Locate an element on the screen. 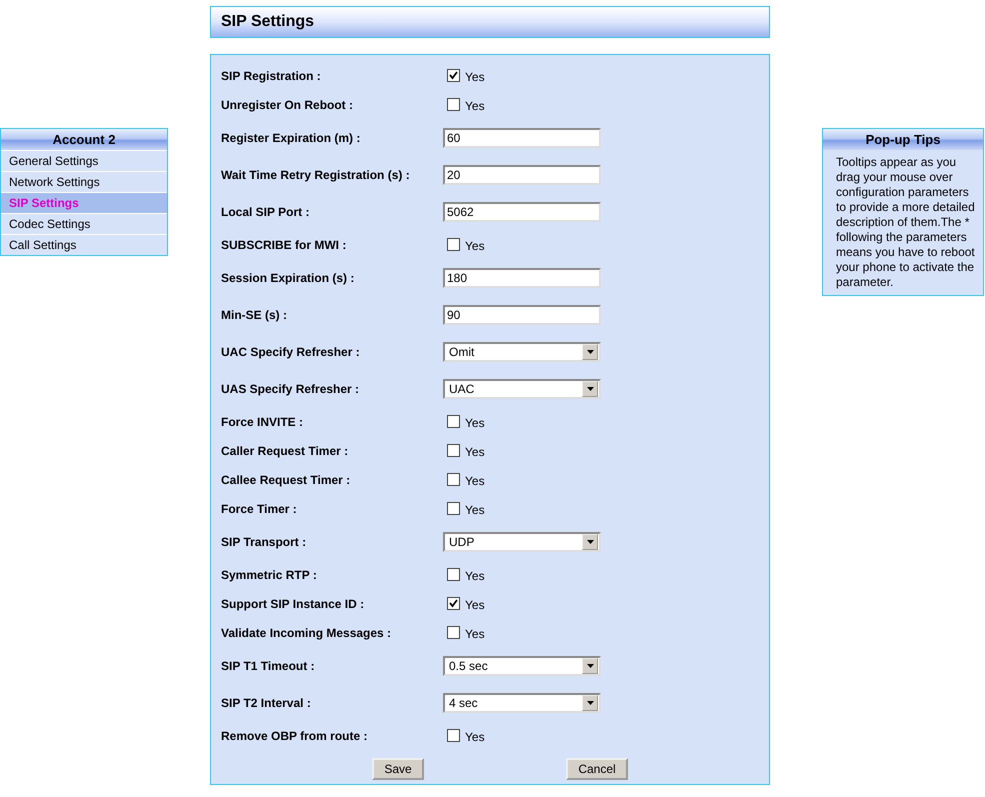  setting-label: Validate Incoming Messages : is located at coordinates (306, 633).